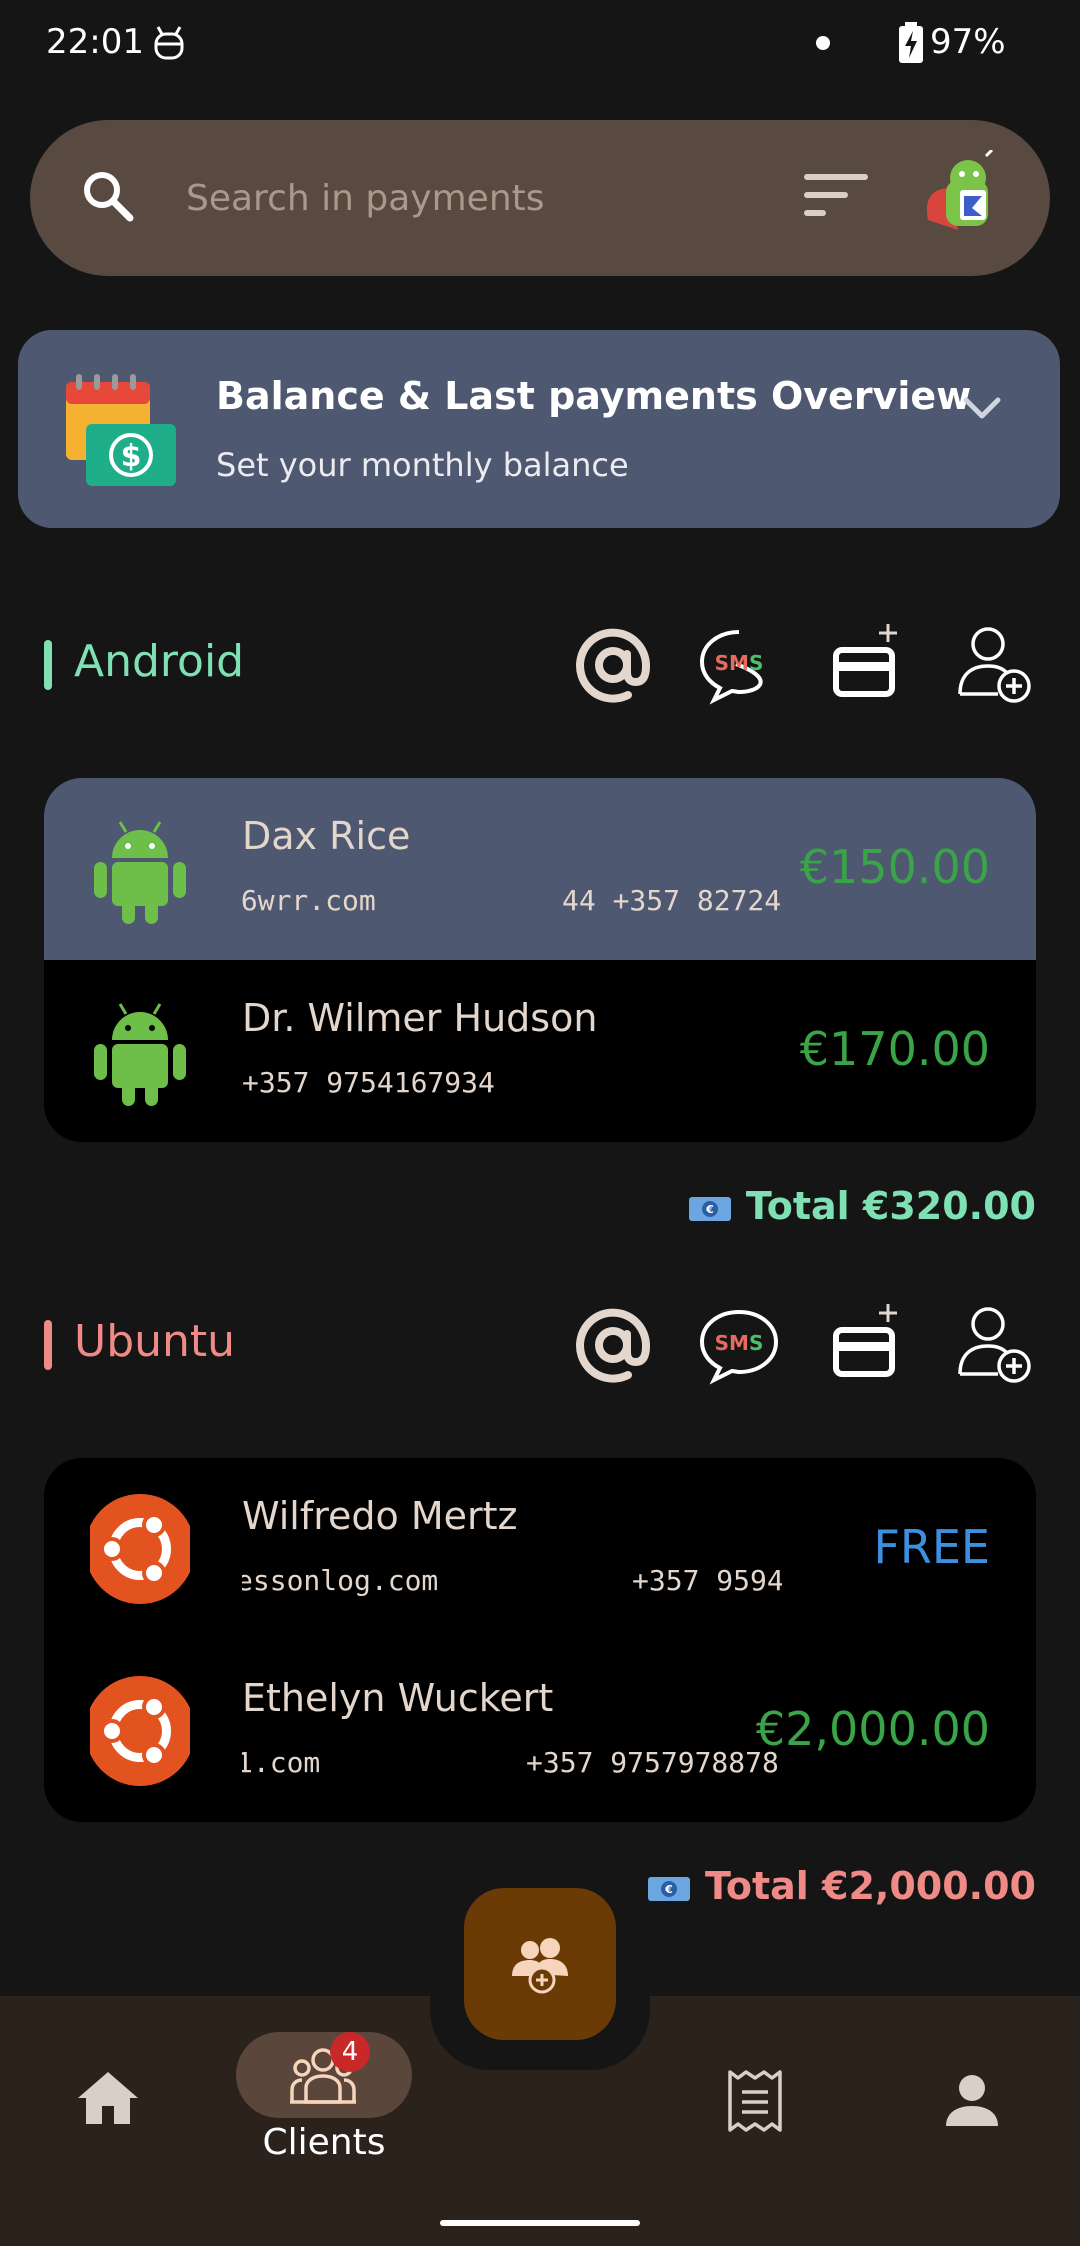 This screenshot has width=1080, height=2246. Describe the element at coordinates (894, 1049) in the screenshot. I see `client-amount: €170.00` at that location.